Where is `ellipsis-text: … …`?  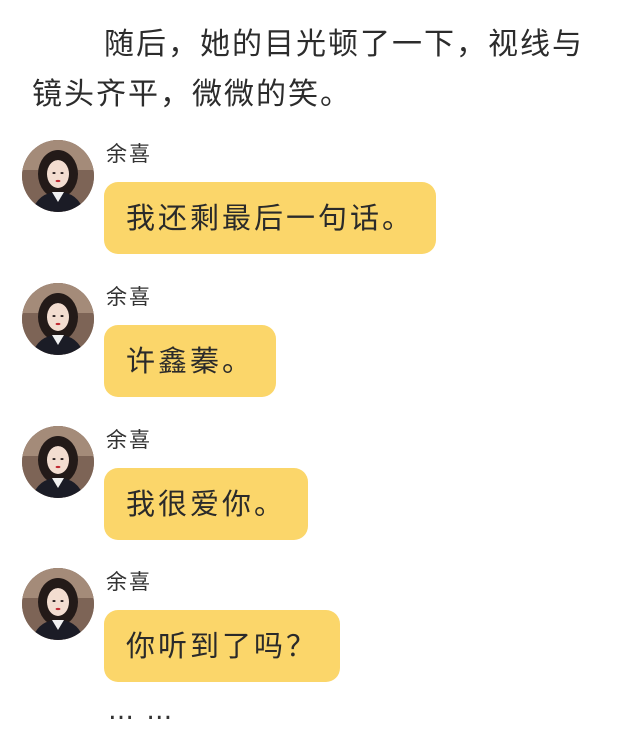
ellipsis-text: … … is located at coordinates (141, 711).